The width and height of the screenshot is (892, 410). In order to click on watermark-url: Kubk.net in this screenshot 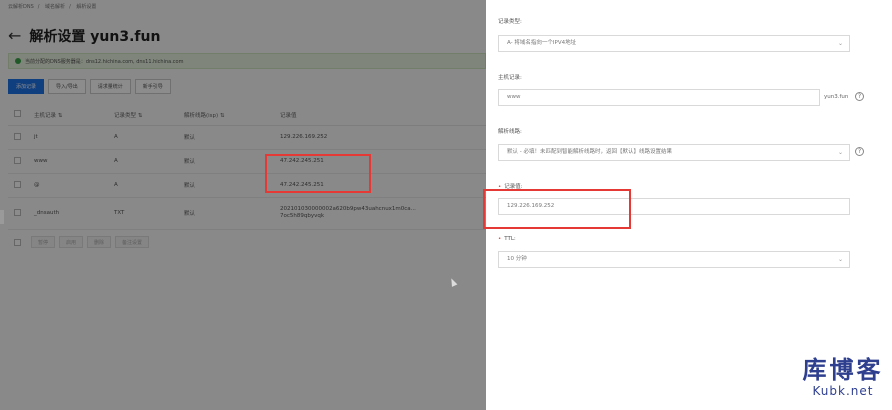, I will do `click(843, 391)`.